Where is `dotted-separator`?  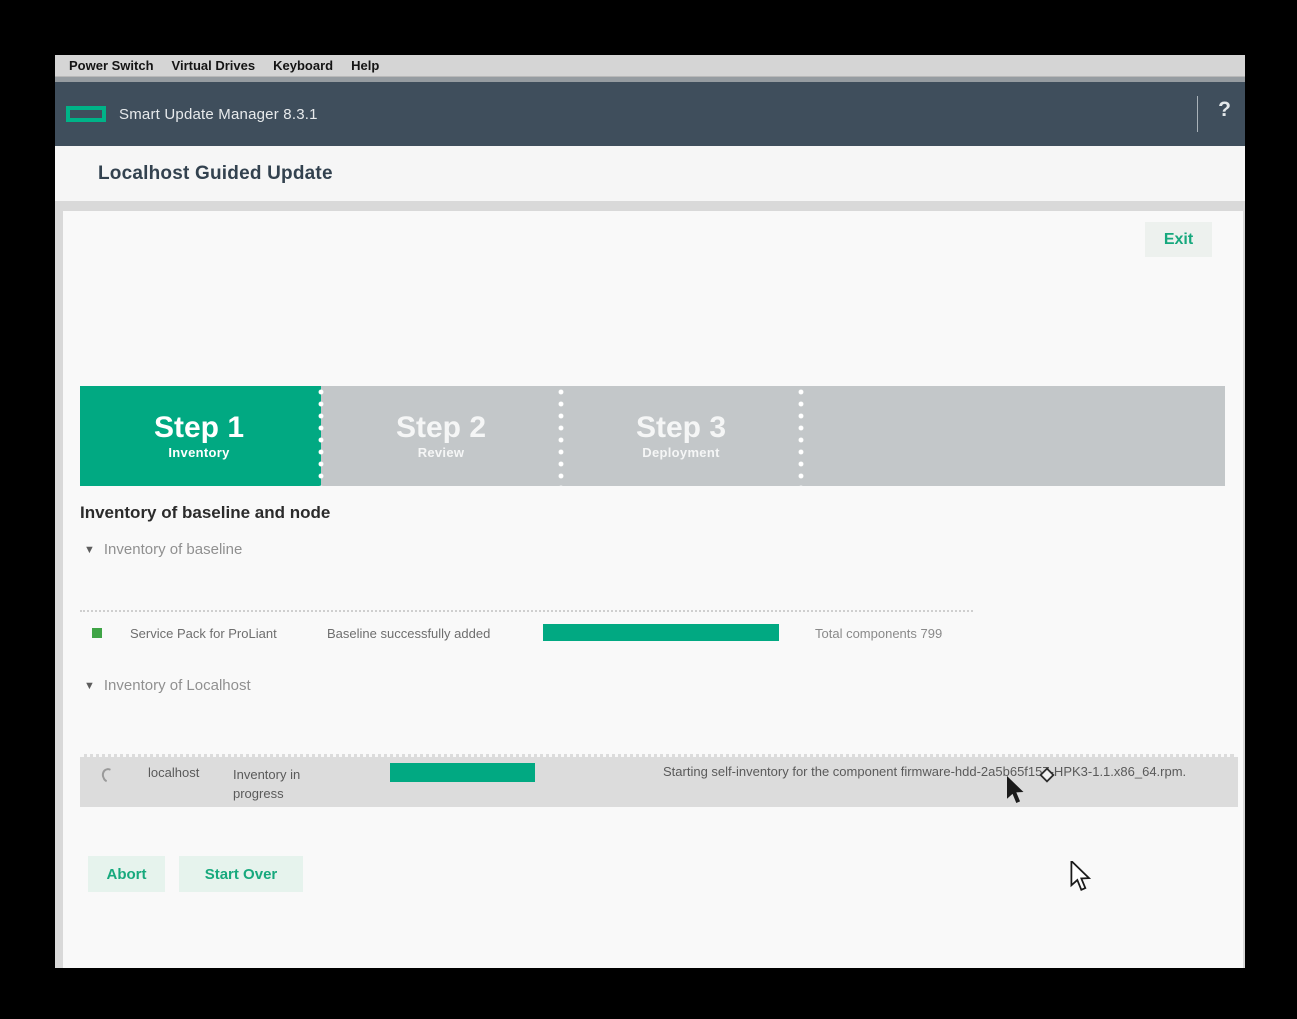 dotted-separator is located at coordinates (526, 611).